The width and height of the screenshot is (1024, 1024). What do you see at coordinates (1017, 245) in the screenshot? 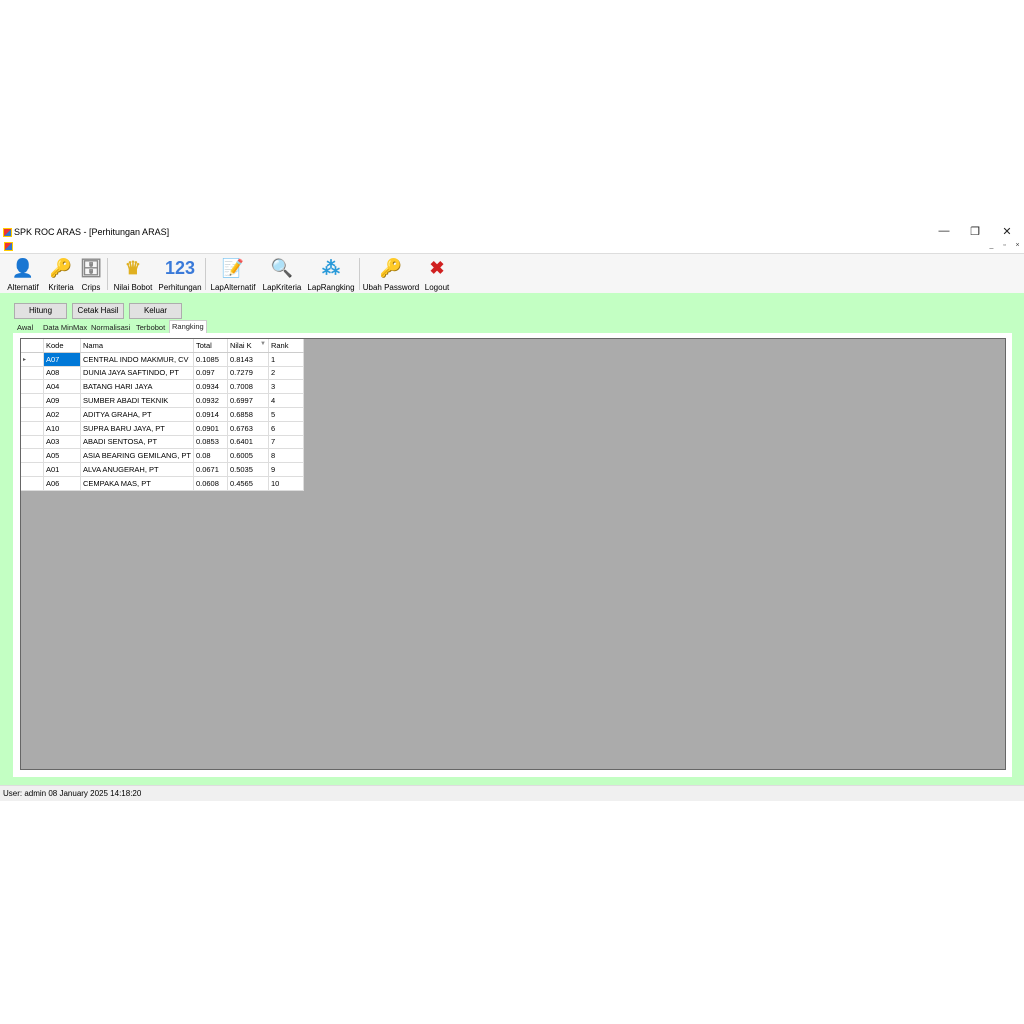
I see `mdi-close-button: ×` at bounding box center [1017, 245].